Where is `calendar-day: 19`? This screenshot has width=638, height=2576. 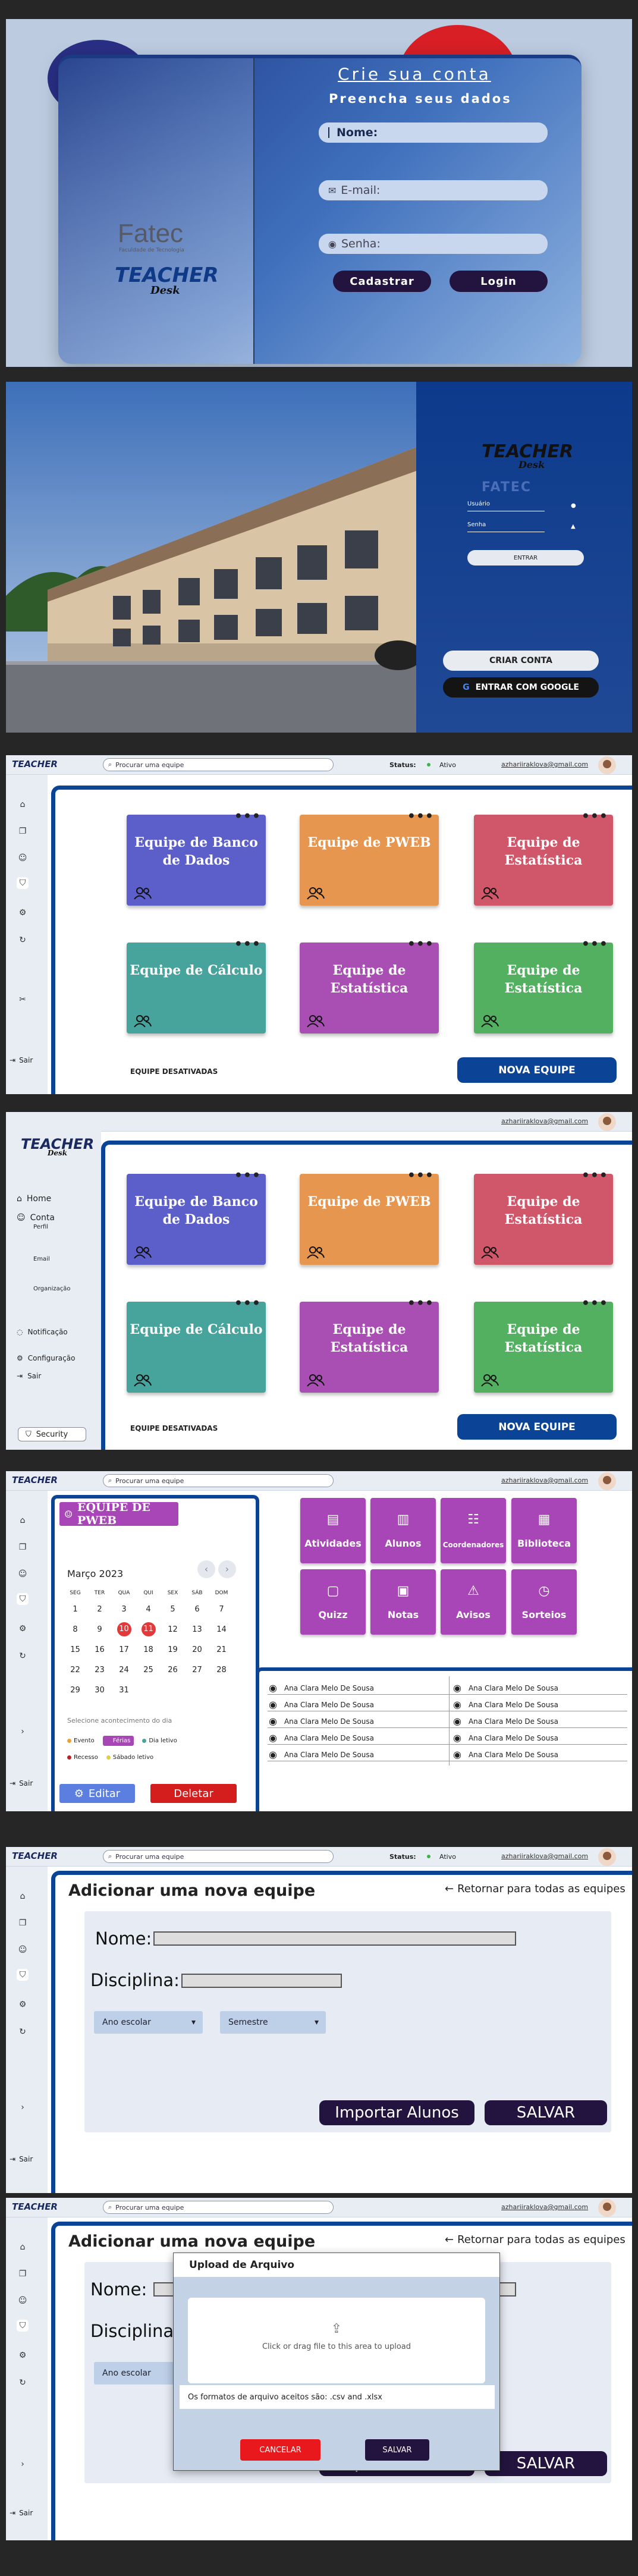 calendar-day: 19 is located at coordinates (173, 1649).